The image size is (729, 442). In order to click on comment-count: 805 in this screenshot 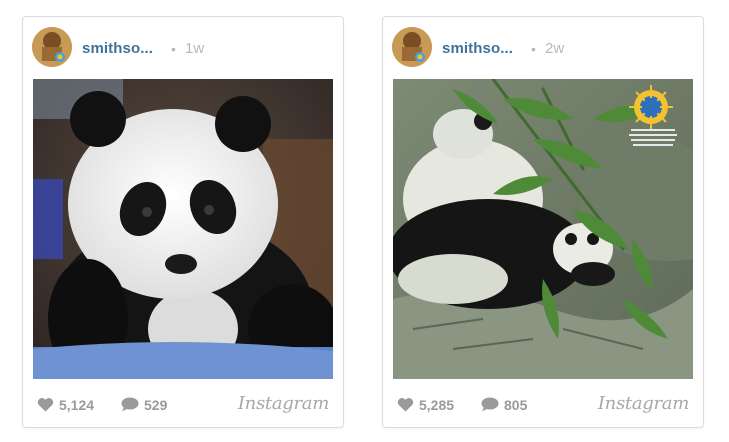, I will do `click(516, 405)`.